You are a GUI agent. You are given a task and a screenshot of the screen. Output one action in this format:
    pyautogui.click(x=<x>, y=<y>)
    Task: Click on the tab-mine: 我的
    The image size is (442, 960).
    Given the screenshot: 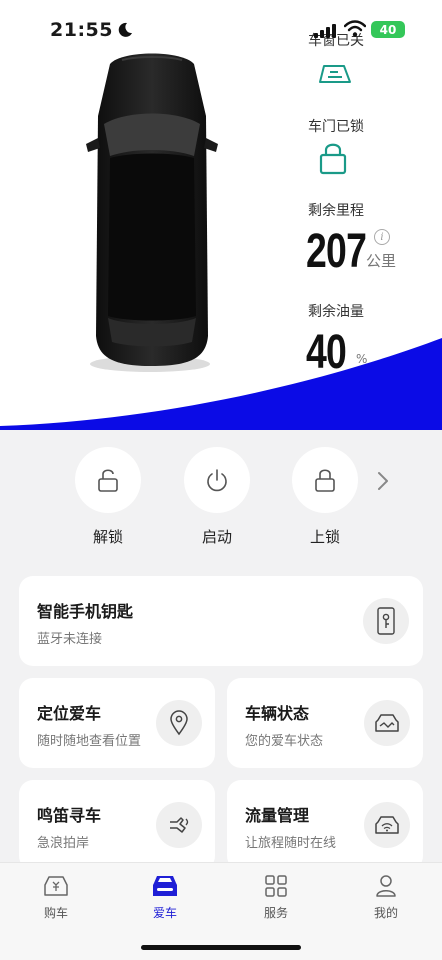 What is the action you would take?
    pyautogui.click(x=386, y=897)
    